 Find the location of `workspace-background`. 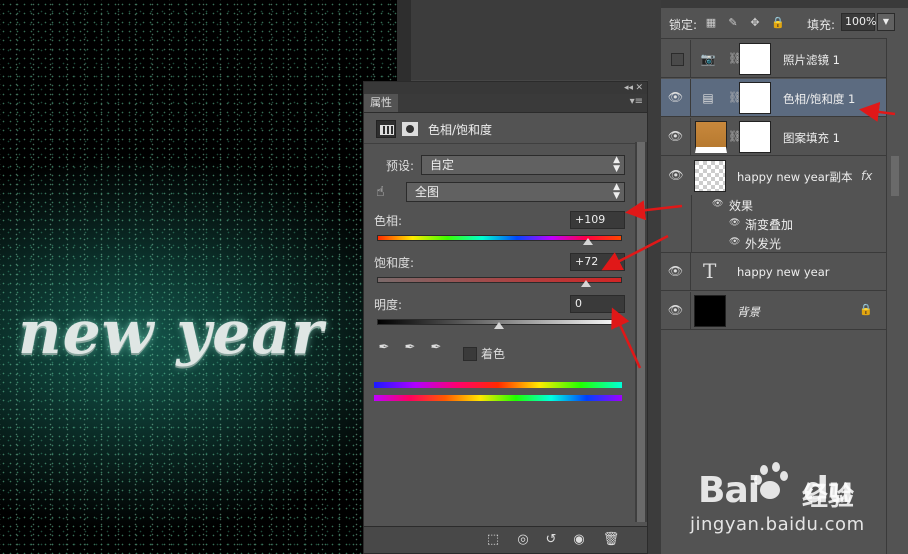

workspace-background is located at coordinates (536, 40).